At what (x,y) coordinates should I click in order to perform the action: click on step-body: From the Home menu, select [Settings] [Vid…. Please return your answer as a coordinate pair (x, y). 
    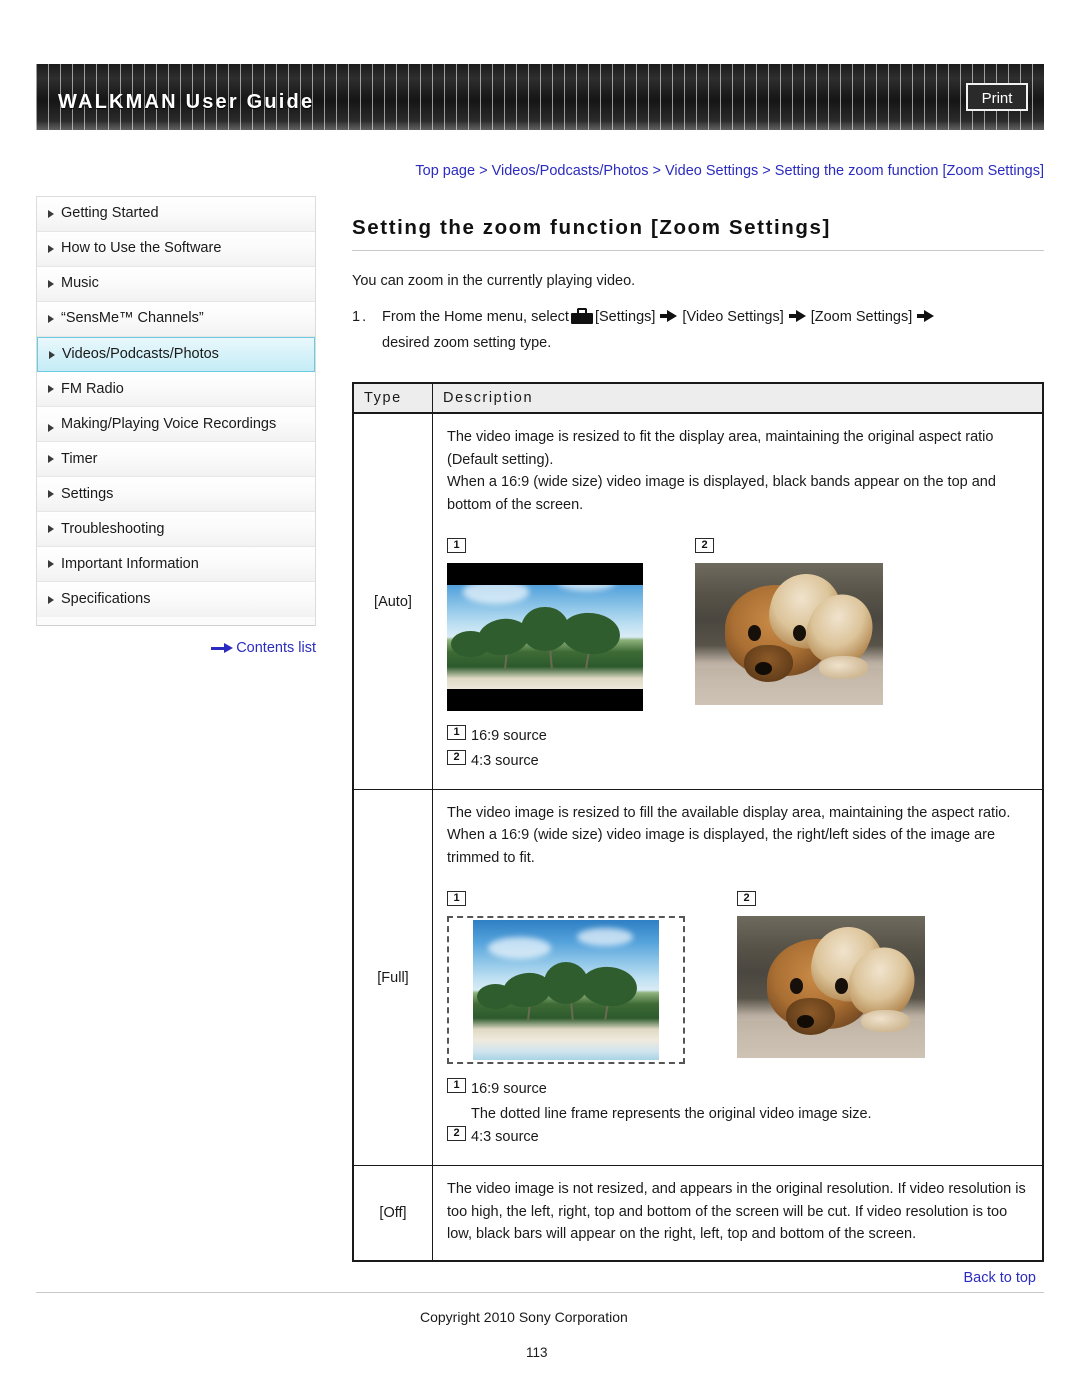
    Looking at the image, I should click on (713, 330).